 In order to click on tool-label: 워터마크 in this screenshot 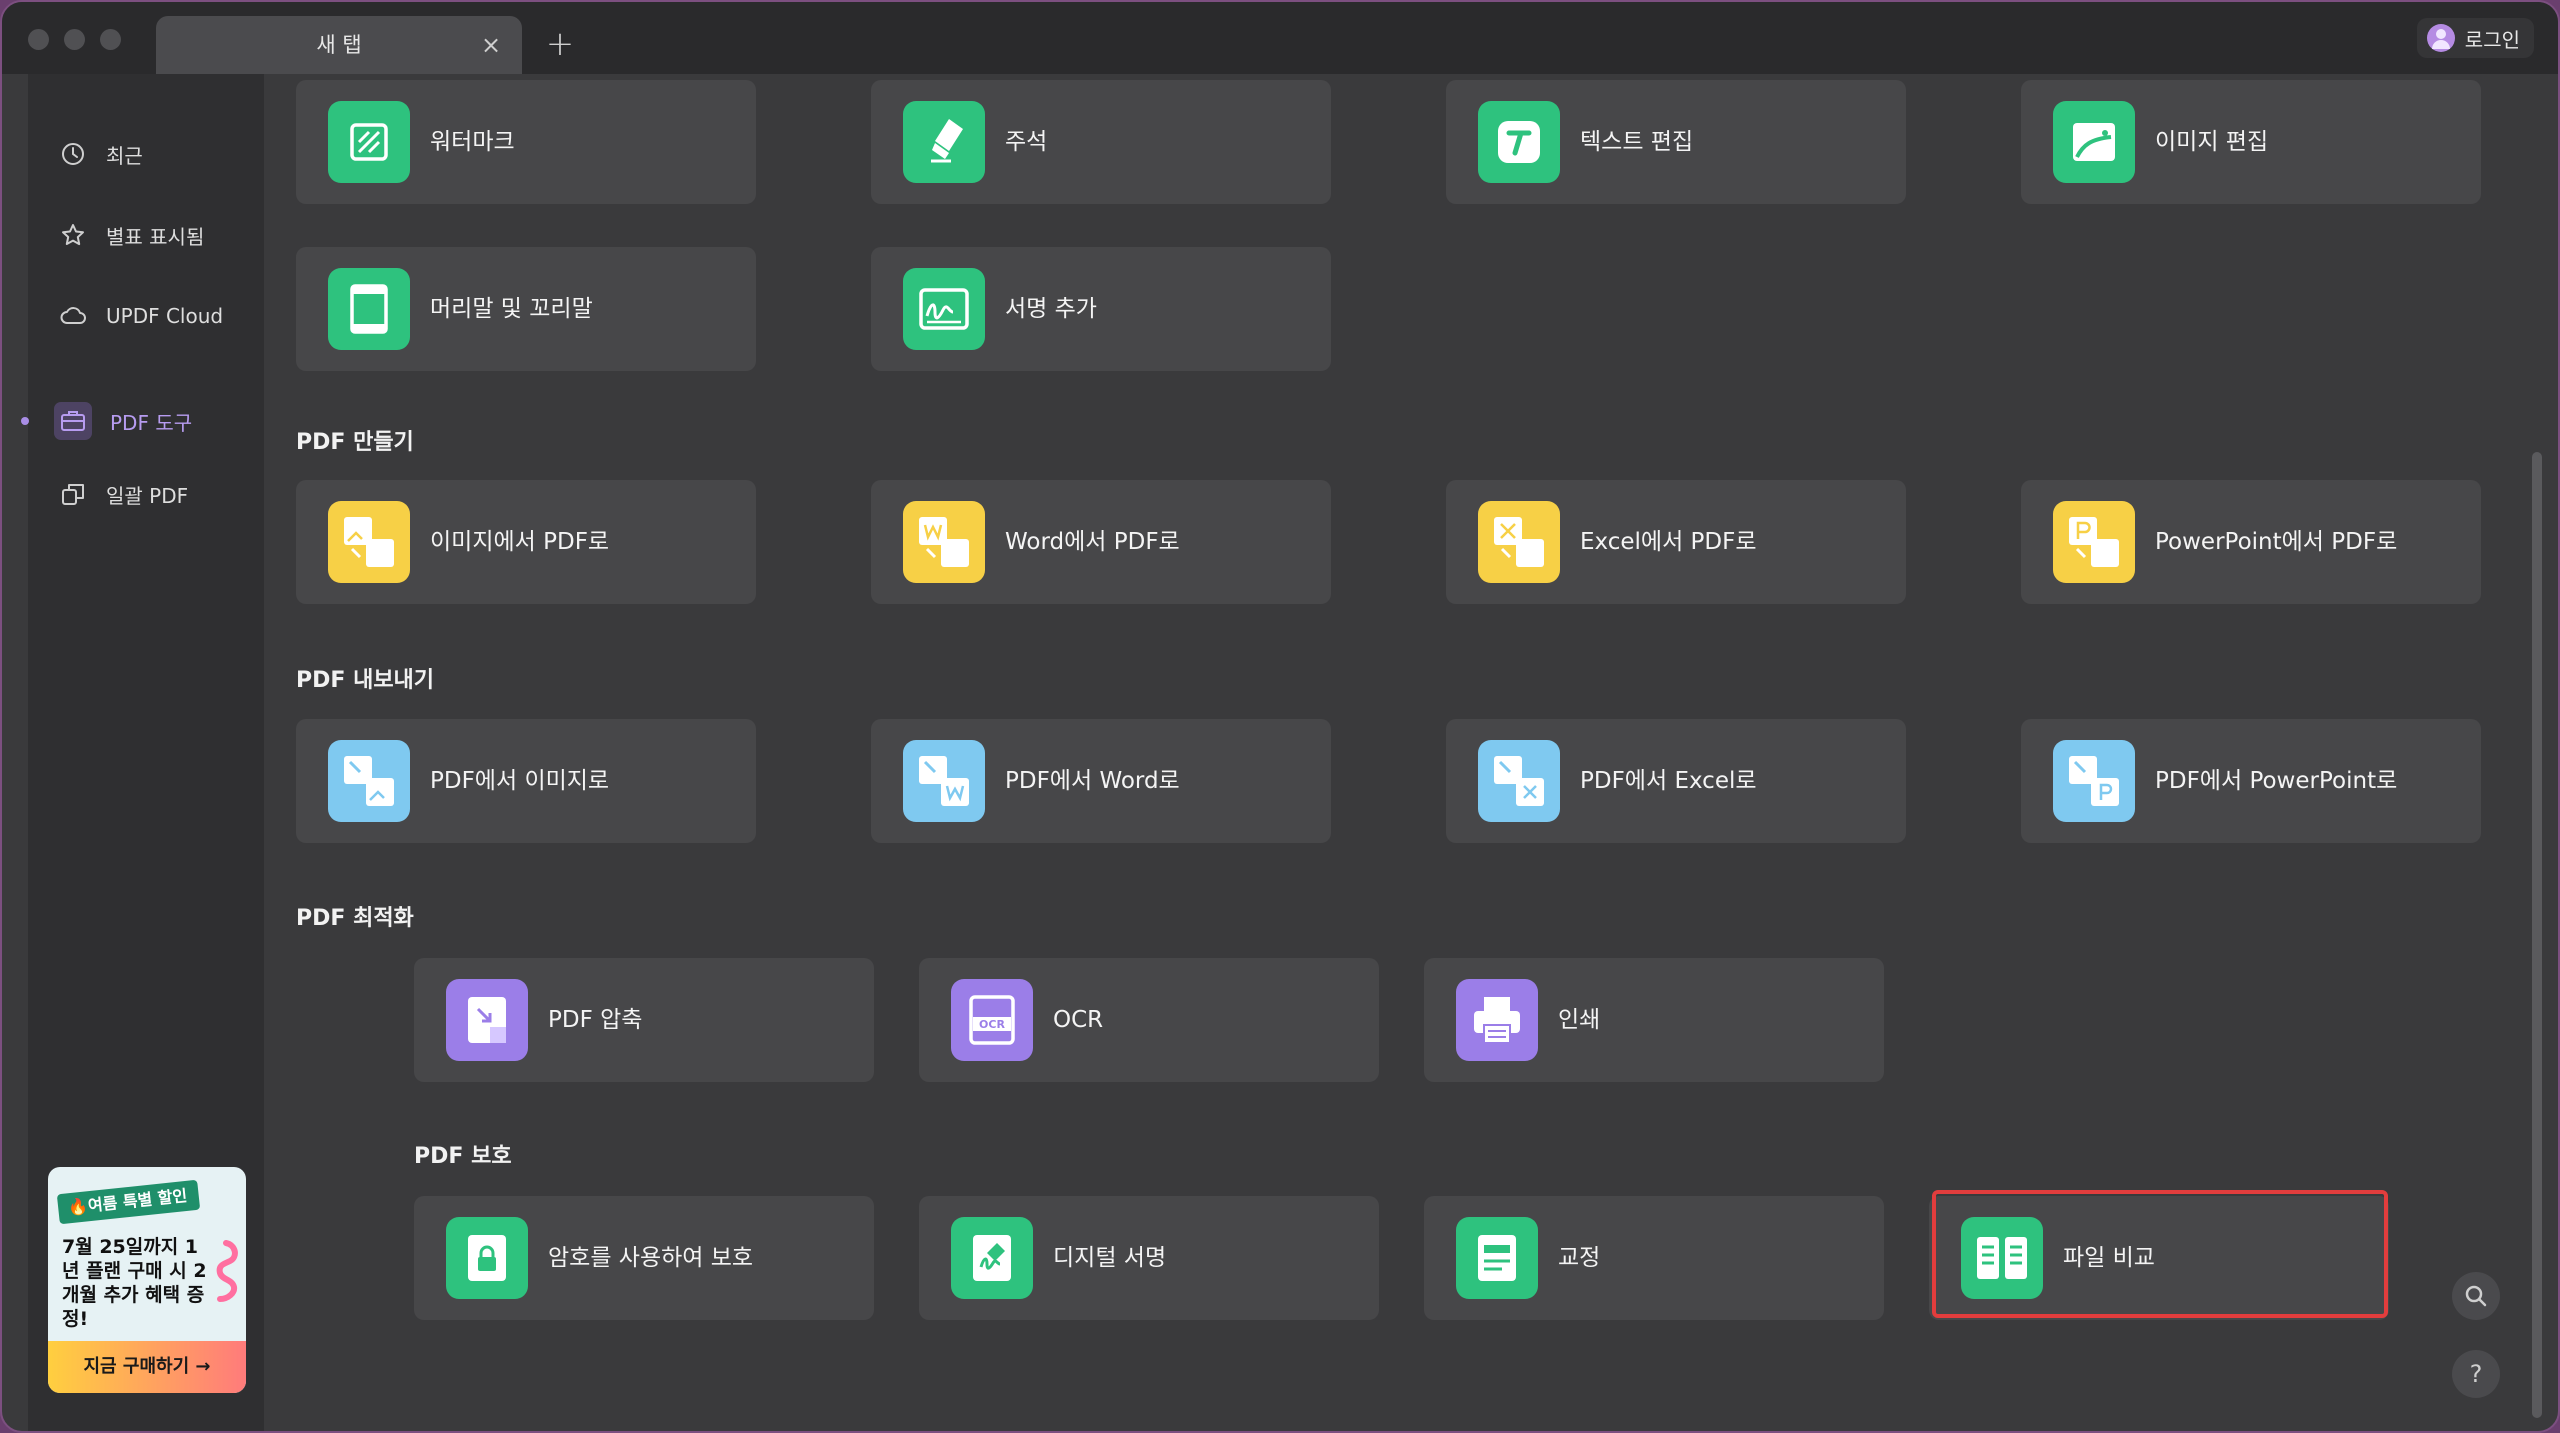, I will do `click(472, 142)`.